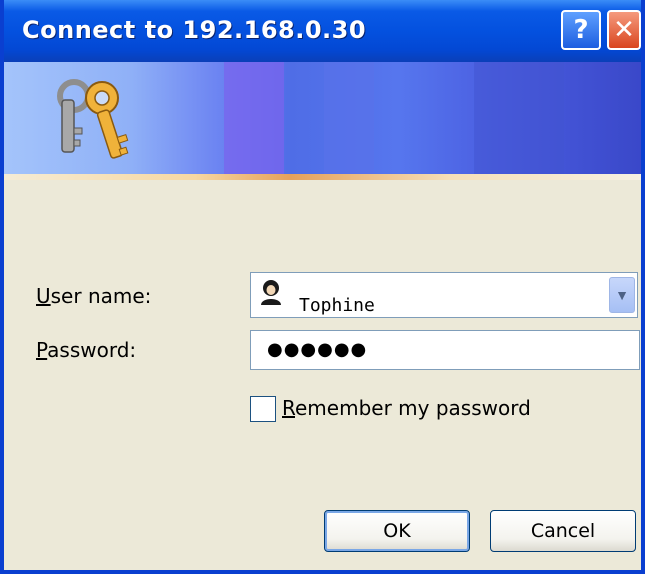 Image resolution: width=645 pixels, height=574 pixels. What do you see at coordinates (444, 295) in the screenshot?
I see `username-combobox: Tophine ▼` at bounding box center [444, 295].